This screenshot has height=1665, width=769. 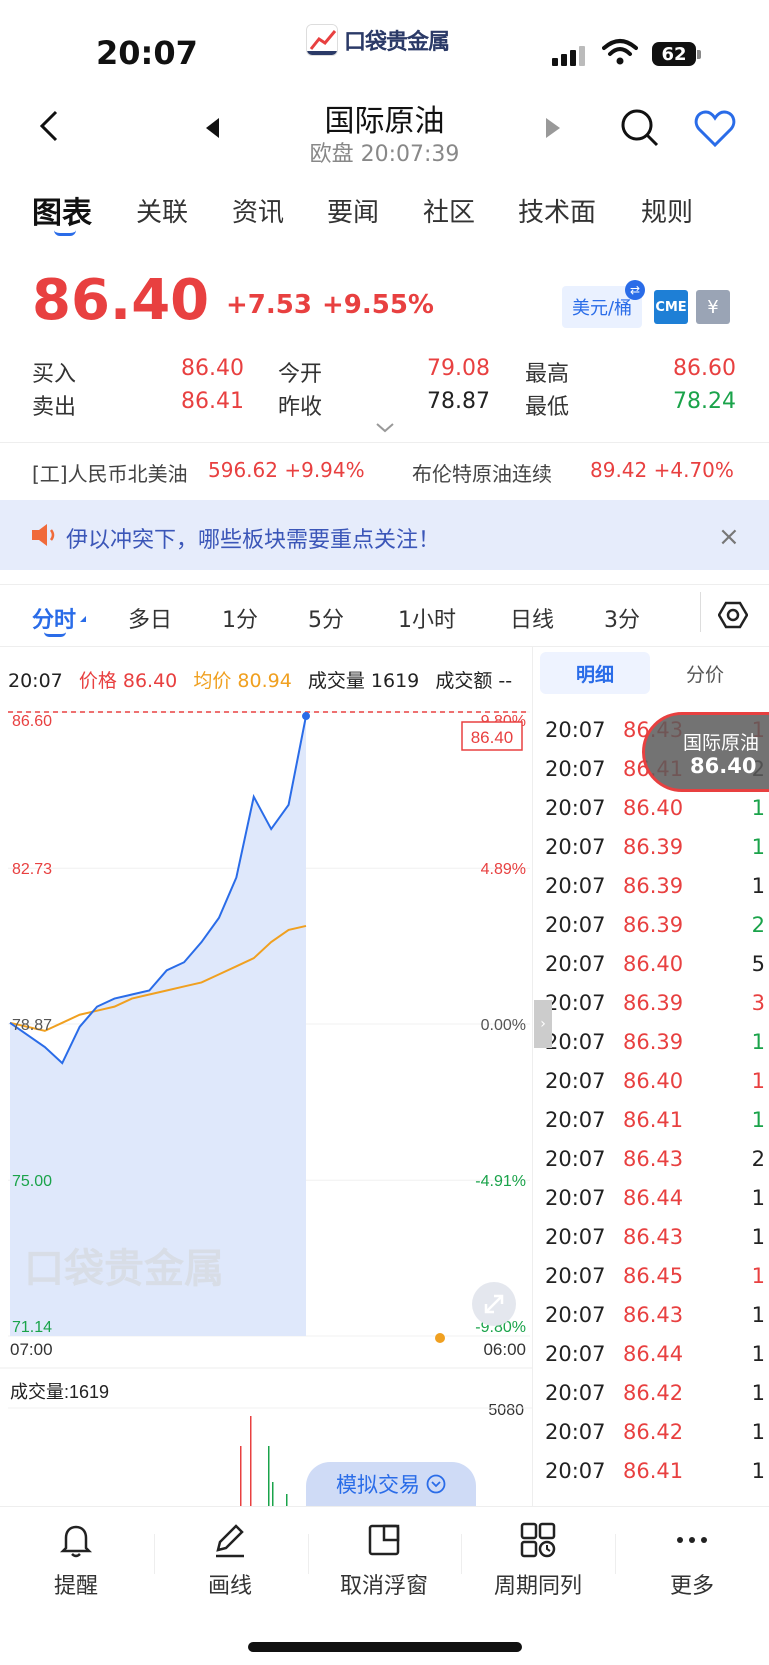 What do you see at coordinates (378, 1485) in the screenshot?
I see `sim-trade-label: 模拟交易` at bounding box center [378, 1485].